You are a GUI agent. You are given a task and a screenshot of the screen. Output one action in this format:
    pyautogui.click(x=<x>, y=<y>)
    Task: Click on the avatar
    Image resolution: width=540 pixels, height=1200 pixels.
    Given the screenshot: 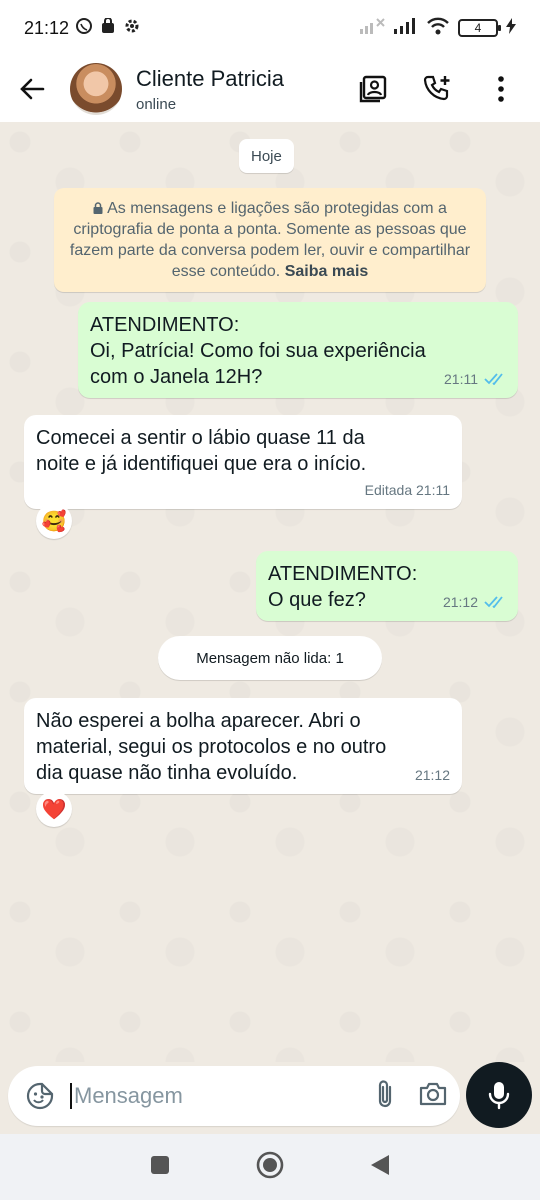 What is the action you would take?
    pyautogui.click(x=96, y=89)
    